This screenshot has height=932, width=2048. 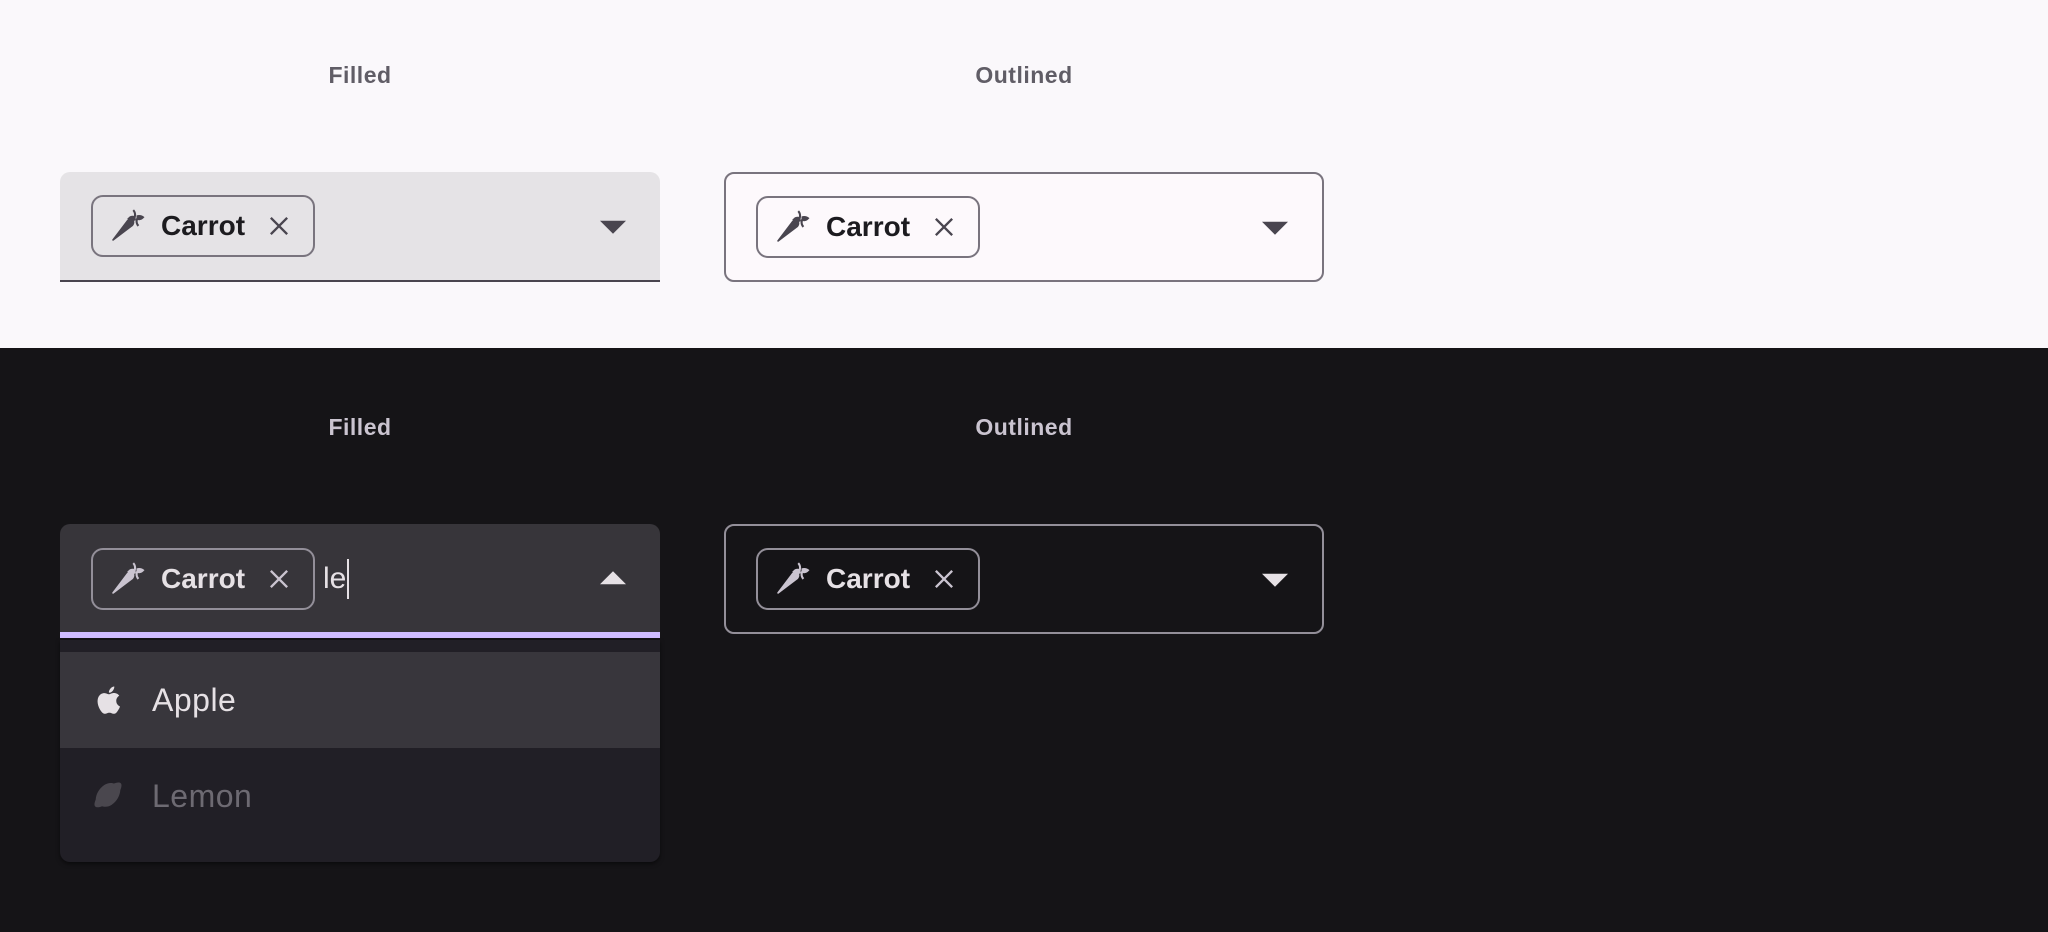 What do you see at coordinates (194, 699) in the screenshot?
I see `menu-item-label: Apple` at bounding box center [194, 699].